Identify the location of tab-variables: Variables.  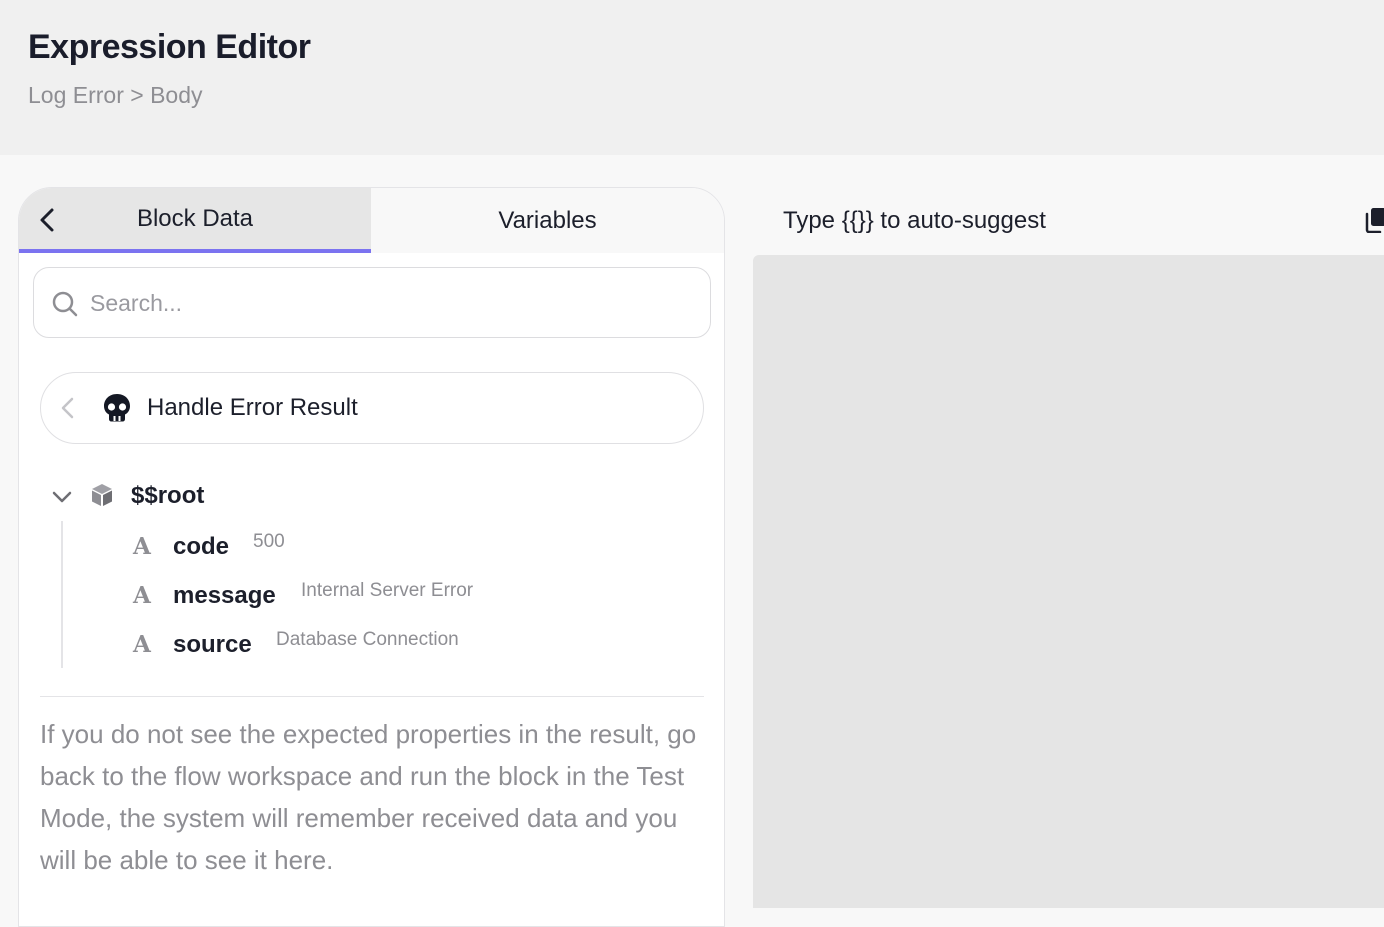
(547, 220).